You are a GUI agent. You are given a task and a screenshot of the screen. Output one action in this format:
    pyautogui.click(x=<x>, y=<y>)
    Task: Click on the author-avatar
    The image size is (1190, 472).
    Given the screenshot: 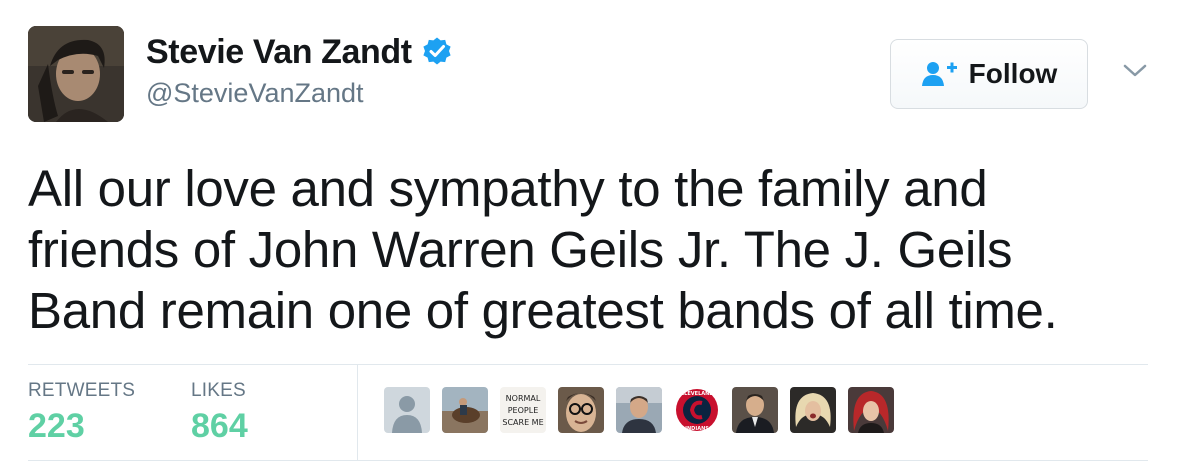 What is the action you would take?
    pyautogui.click(x=76, y=74)
    